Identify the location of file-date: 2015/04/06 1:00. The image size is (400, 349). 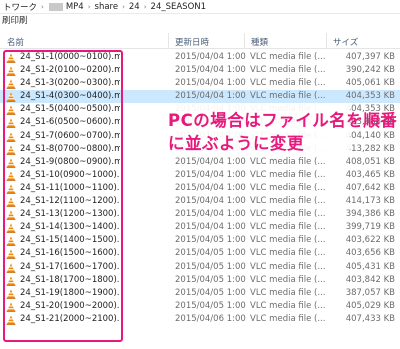
(210, 318).